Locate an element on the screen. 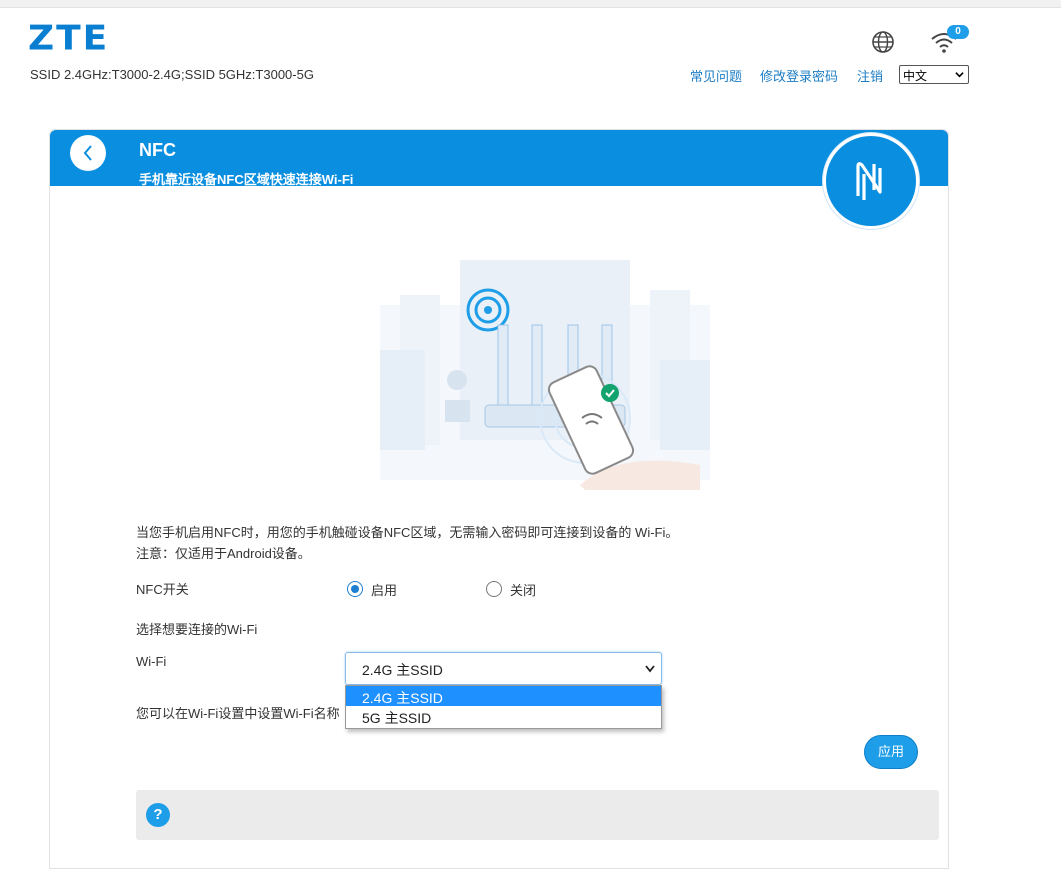  wifi-dropdown-list: 2.4G 主SSID 5G 主SSID is located at coordinates (503, 707).